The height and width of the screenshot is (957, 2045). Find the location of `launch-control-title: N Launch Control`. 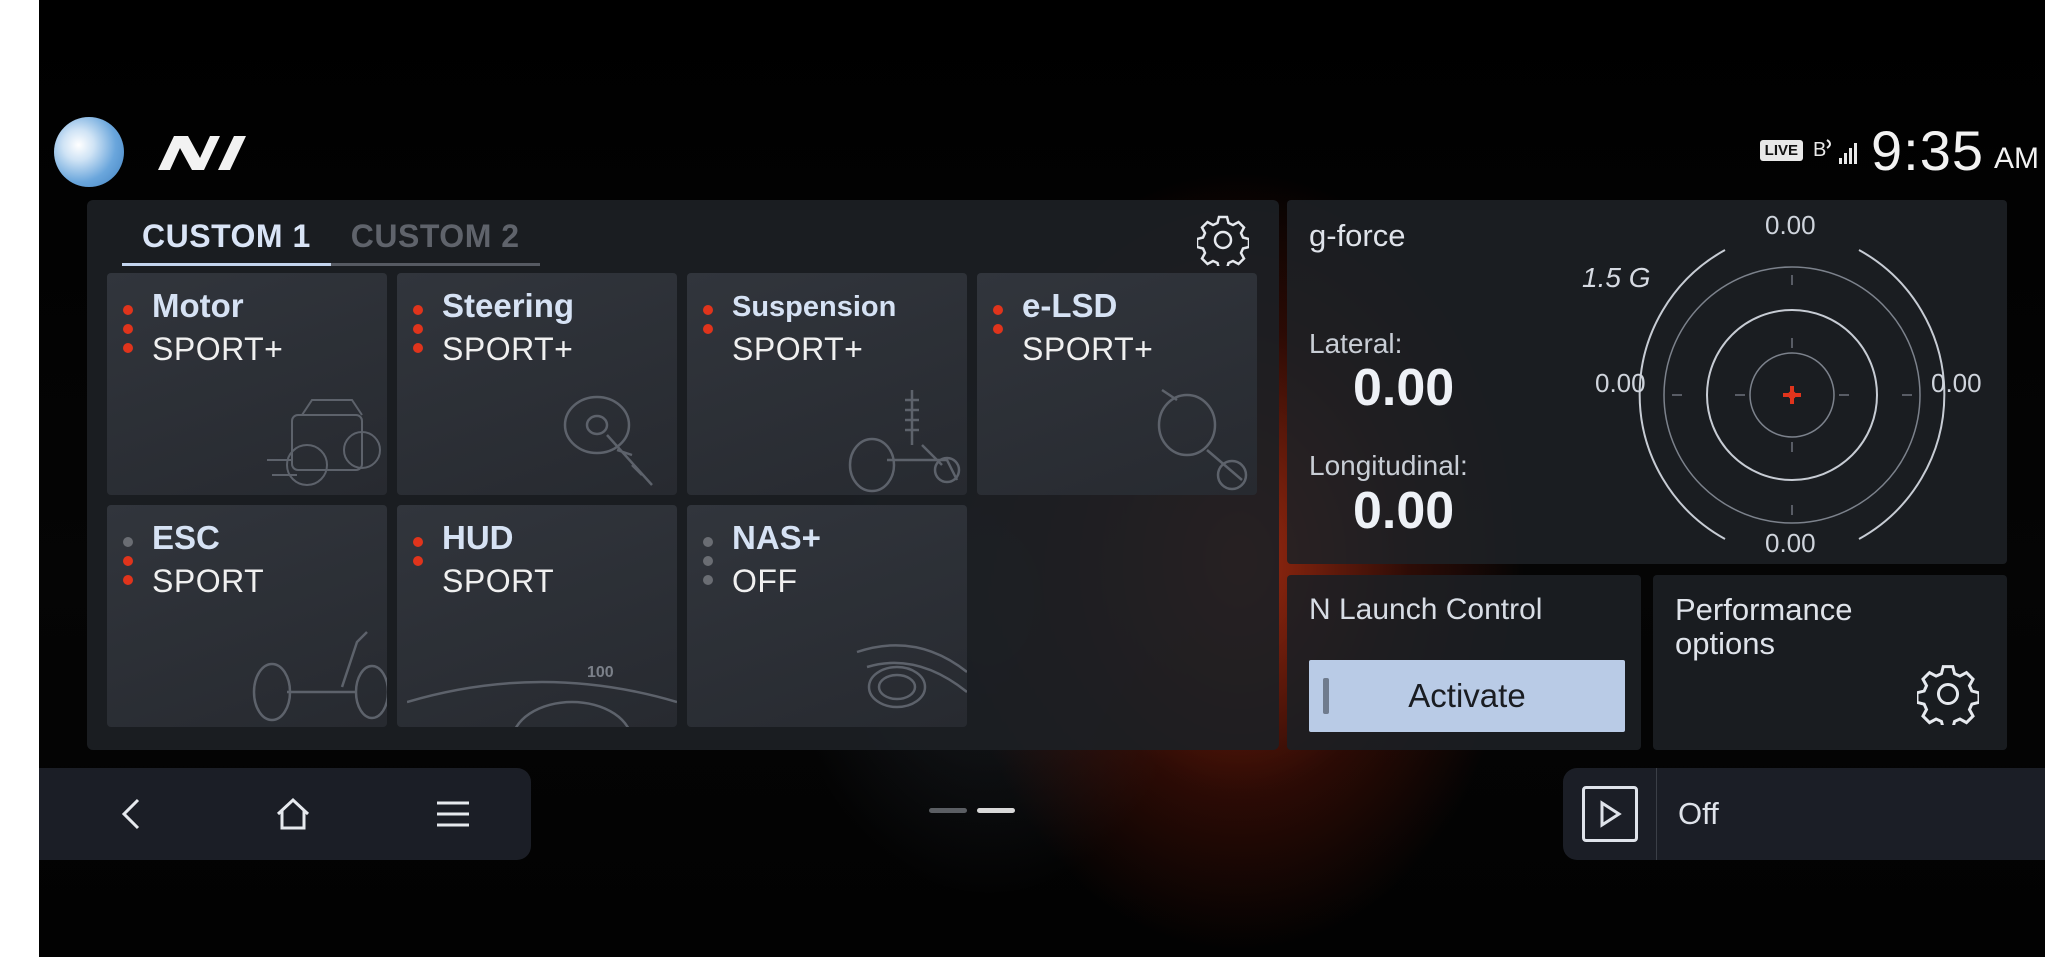

launch-control-title: N Launch Control is located at coordinates (1426, 609).